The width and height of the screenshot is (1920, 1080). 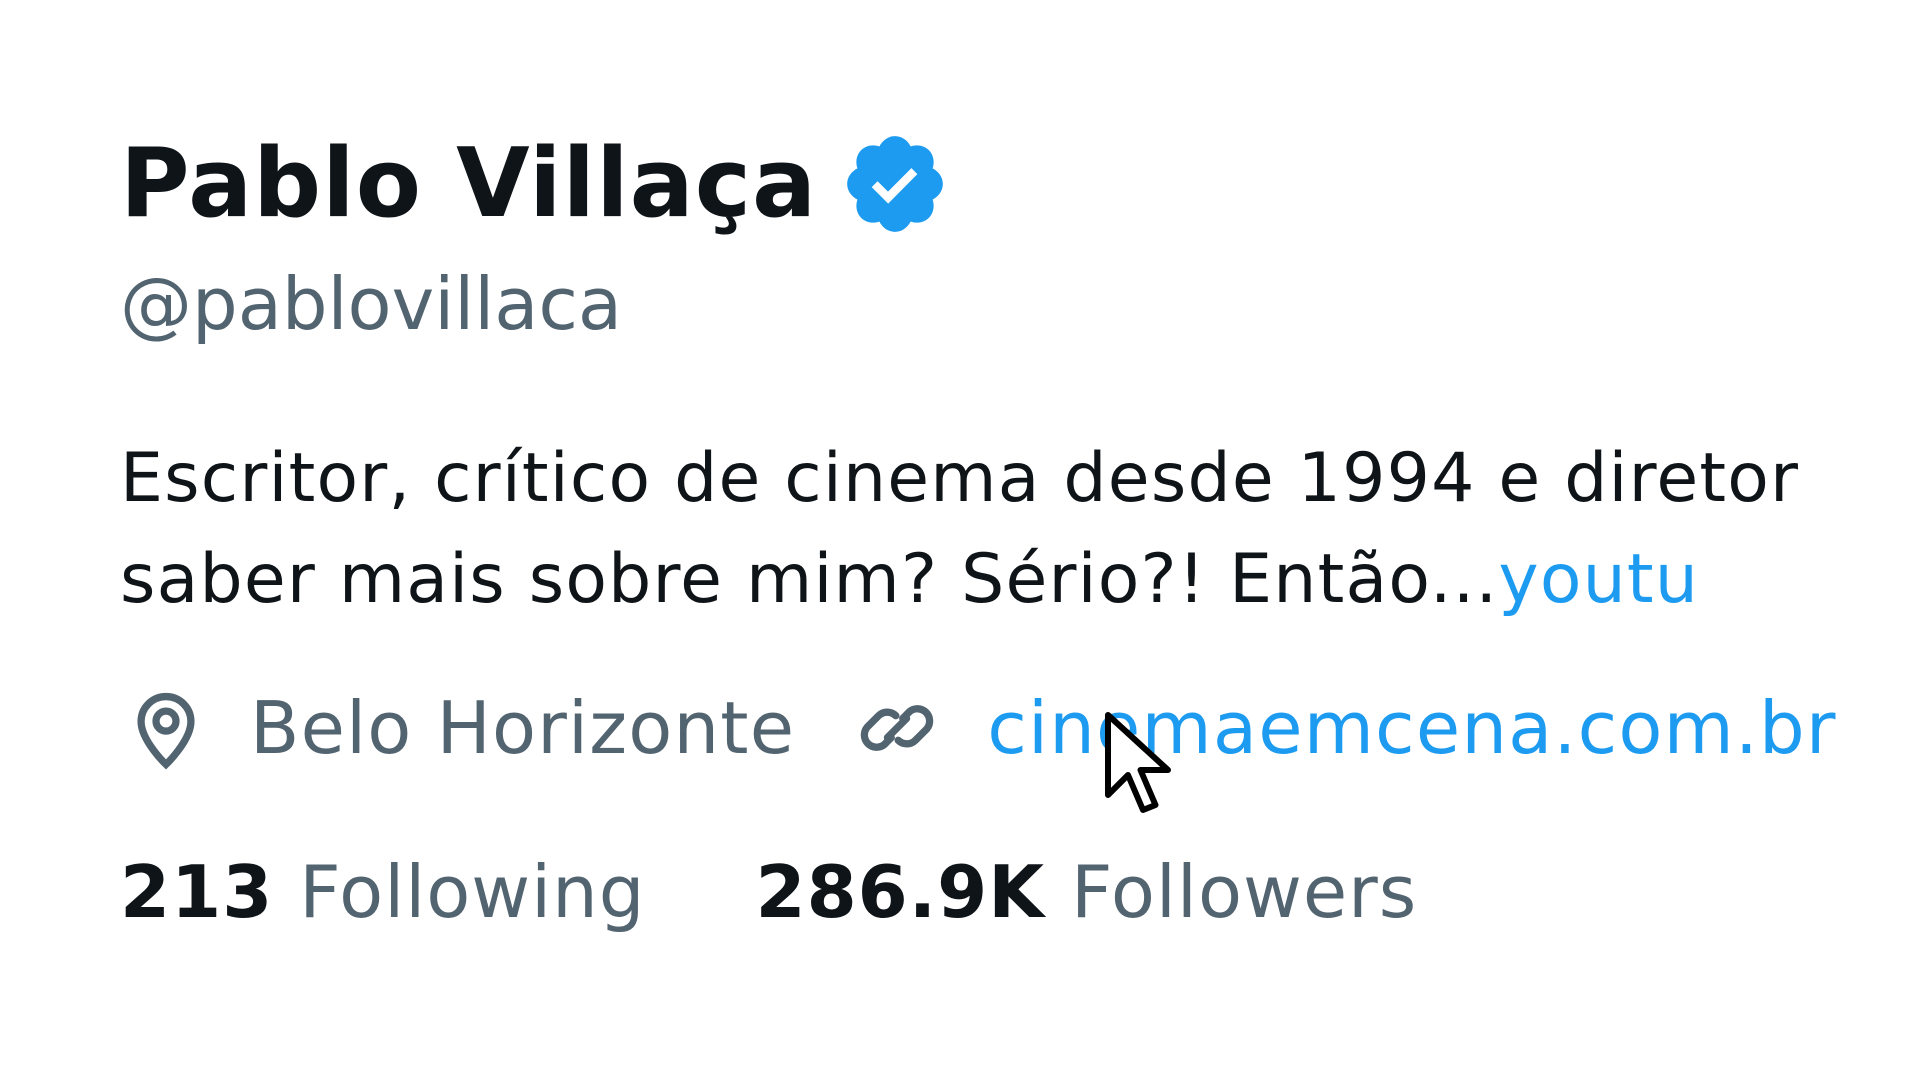 I want to click on followers-stat: 286.9K Followers, so click(x=1086, y=892).